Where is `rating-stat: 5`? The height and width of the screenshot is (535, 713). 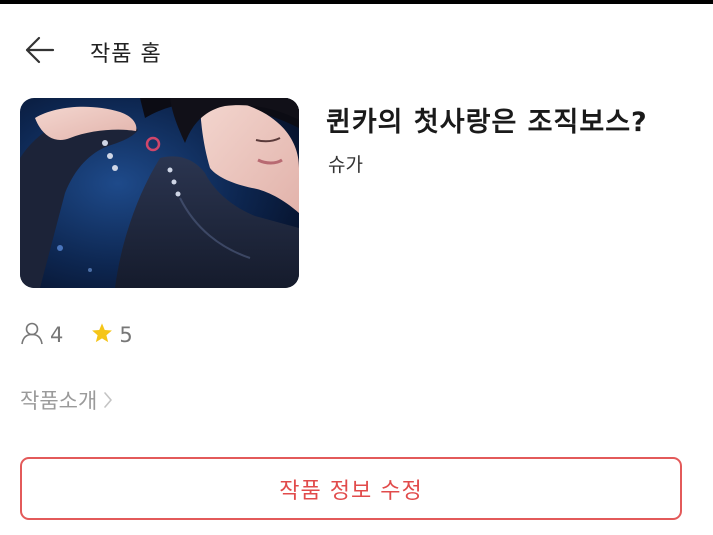 rating-stat: 5 is located at coordinates (112, 335).